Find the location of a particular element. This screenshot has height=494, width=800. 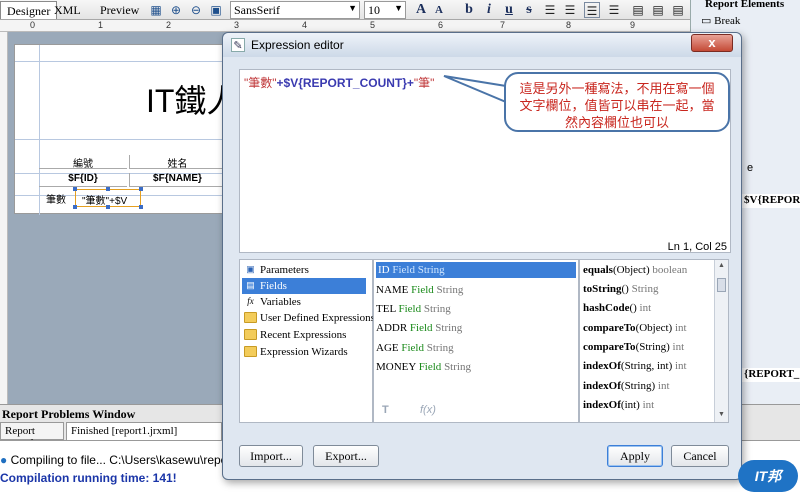

tab-finished-report: Finished [report1.jrxml] is located at coordinates (144, 431).